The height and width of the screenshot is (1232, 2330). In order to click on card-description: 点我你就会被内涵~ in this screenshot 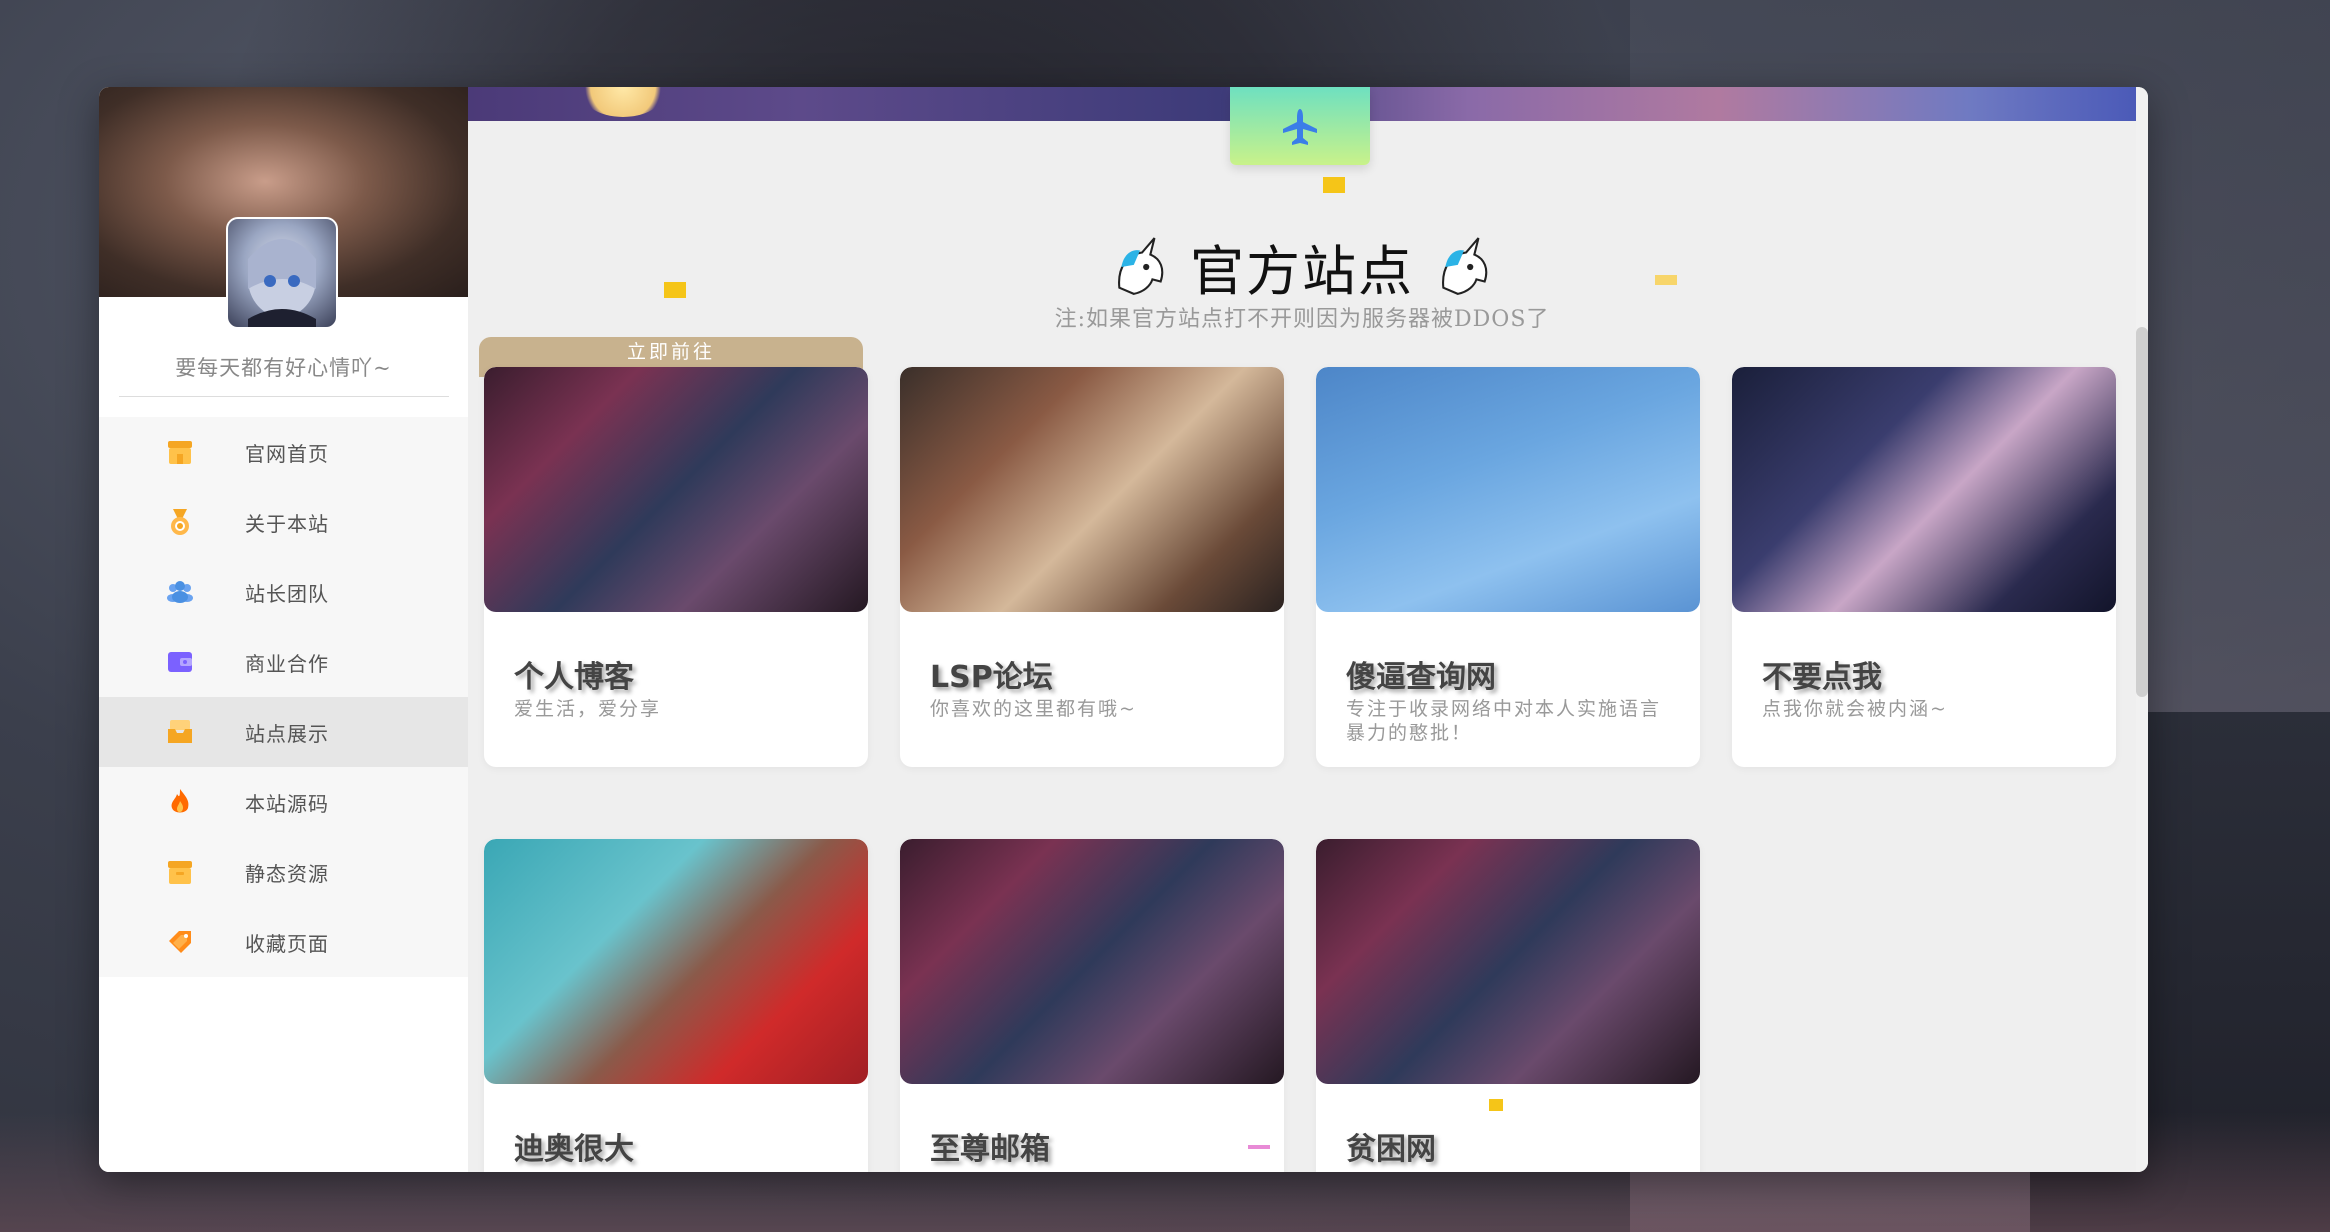, I will do `click(1855, 709)`.